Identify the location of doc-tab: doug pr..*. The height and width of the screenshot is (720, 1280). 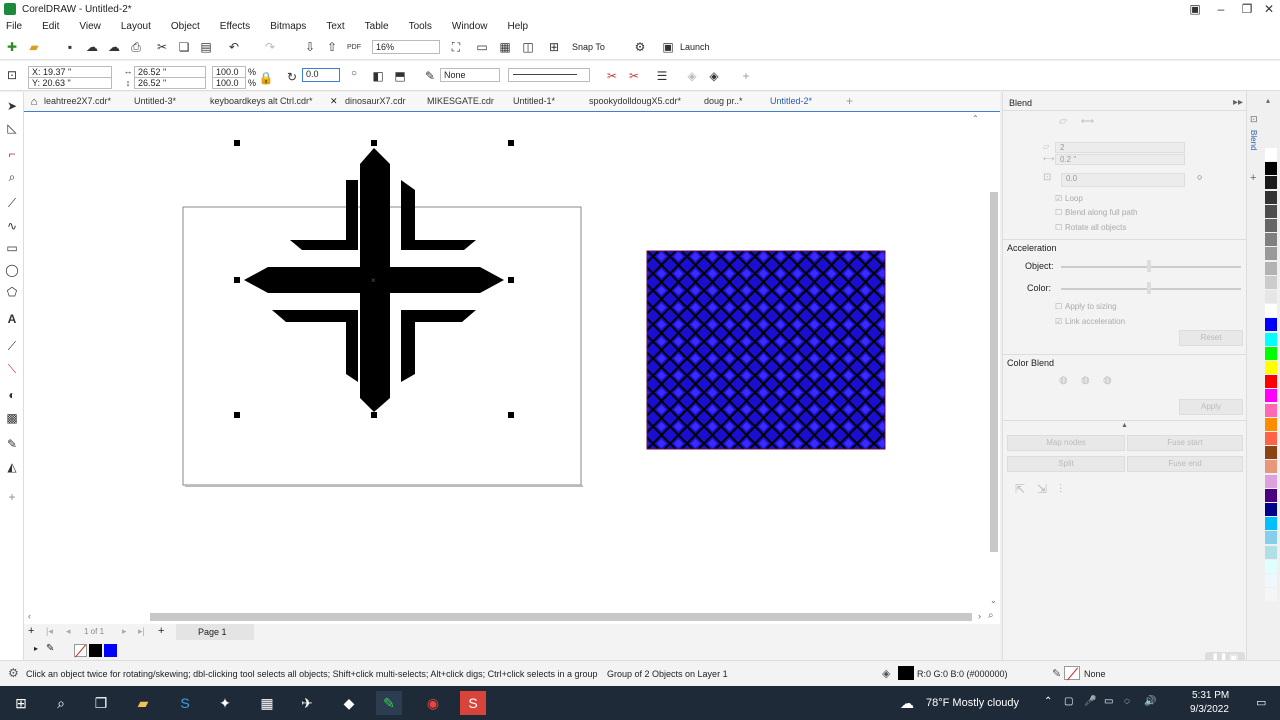
(723, 101).